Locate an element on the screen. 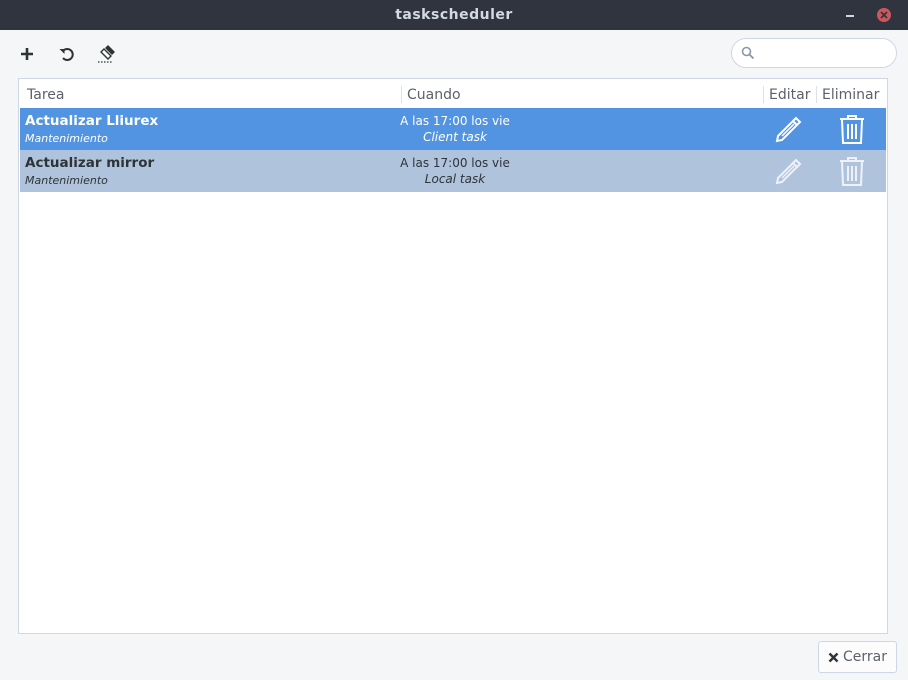  table-header: Tarea Cuando Editar Eliminar is located at coordinates (453, 93).